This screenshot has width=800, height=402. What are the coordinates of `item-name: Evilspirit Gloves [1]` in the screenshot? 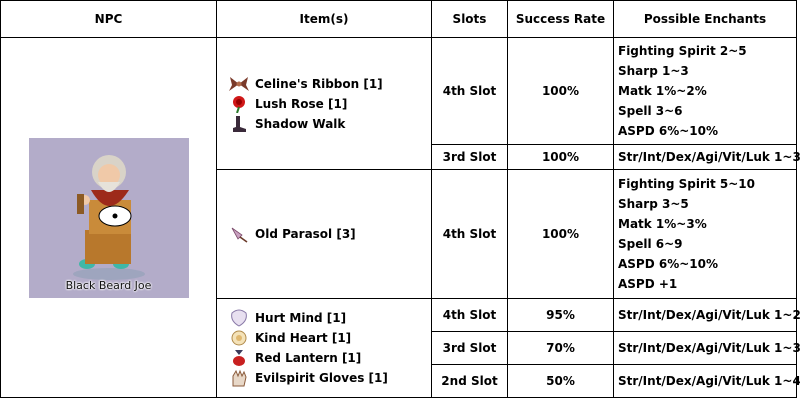 It's located at (321, 378).